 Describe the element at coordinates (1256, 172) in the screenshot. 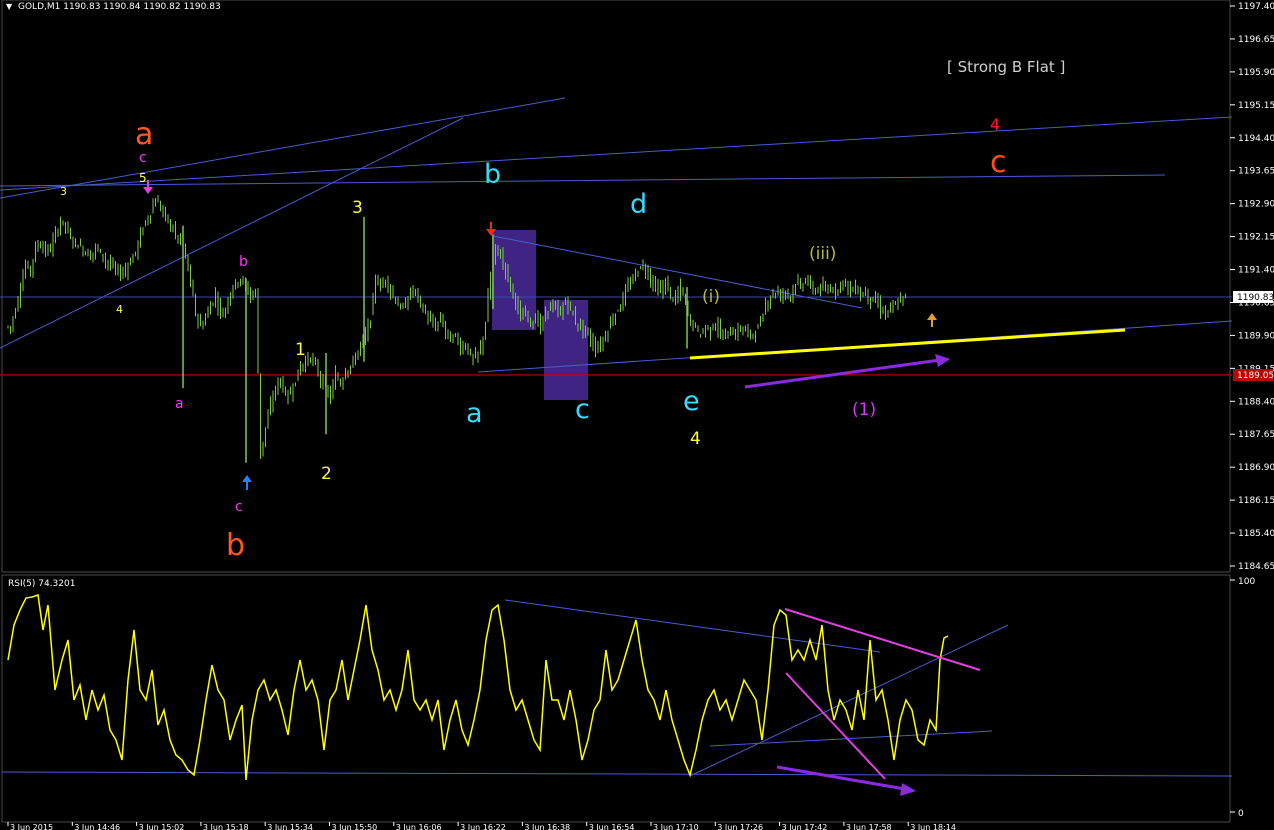

I see `price-tick-label: 1193.65` at that location.